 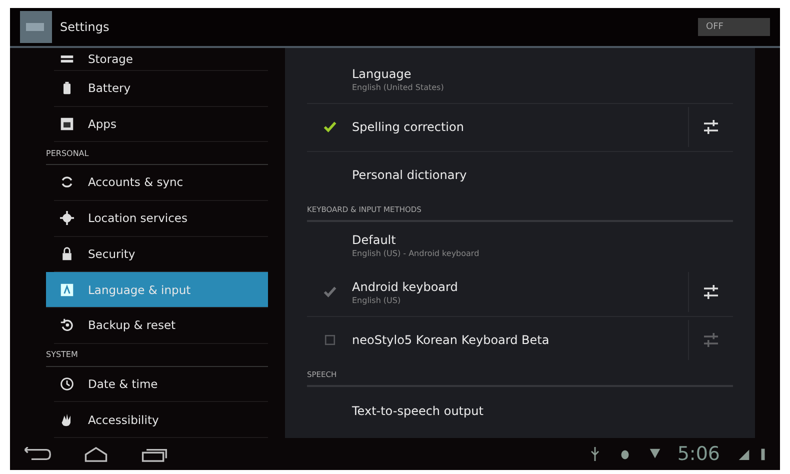 What do you see at coordinates (161, 59) in the screenshot?
I see `sidebar-item: Storage` at bounding box center [161, 59].